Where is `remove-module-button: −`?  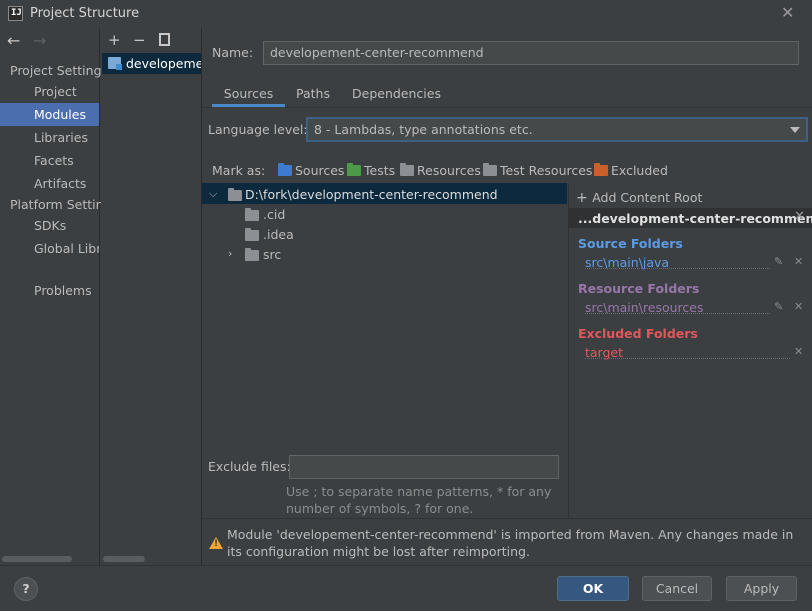 remove-module-button: − is located at coordinates (139, 40).